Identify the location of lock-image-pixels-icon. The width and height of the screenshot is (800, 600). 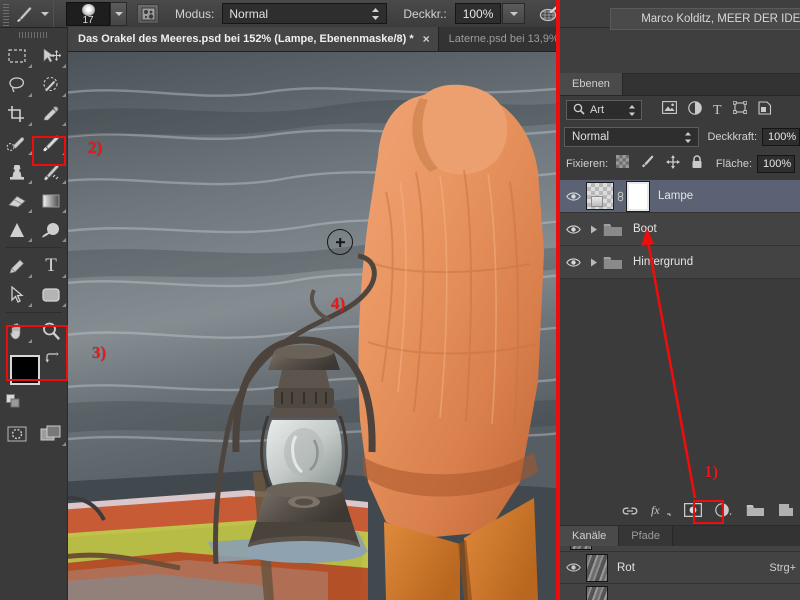
(647, 164).